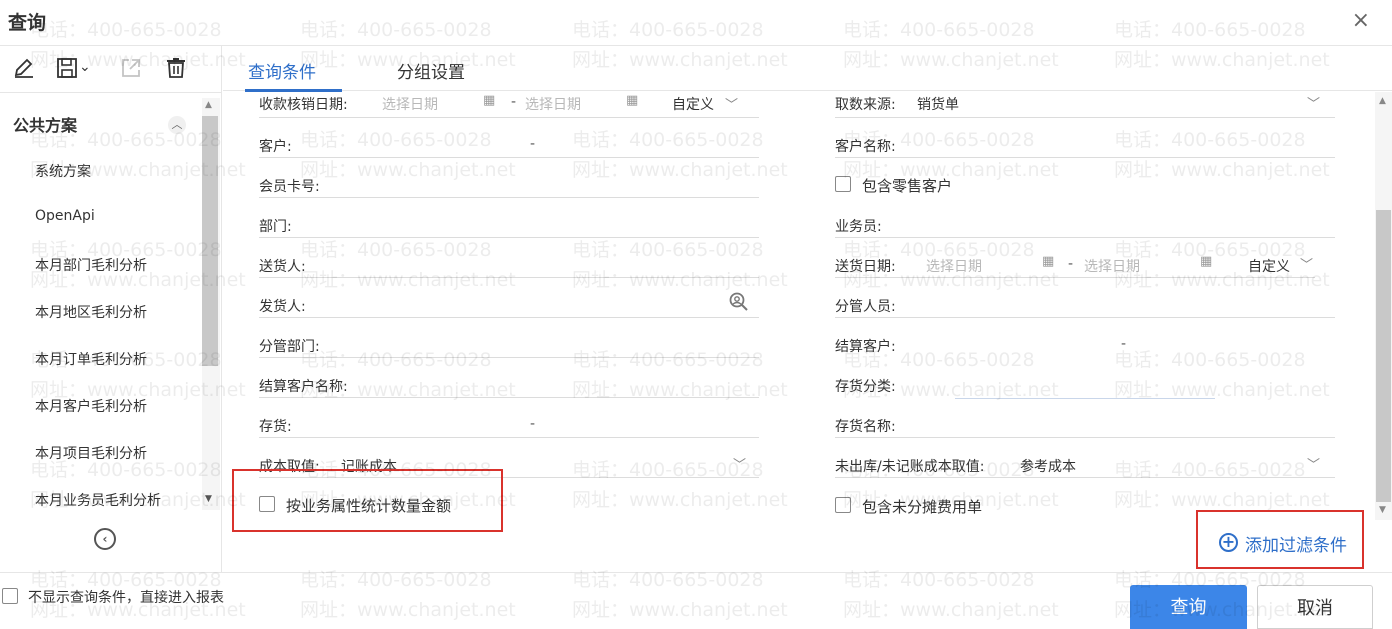 The image size is (1392, 629). Describe the element at coordinates (289, 187) in the screenshot. I see `field-label: 会员卡号:` at that location.